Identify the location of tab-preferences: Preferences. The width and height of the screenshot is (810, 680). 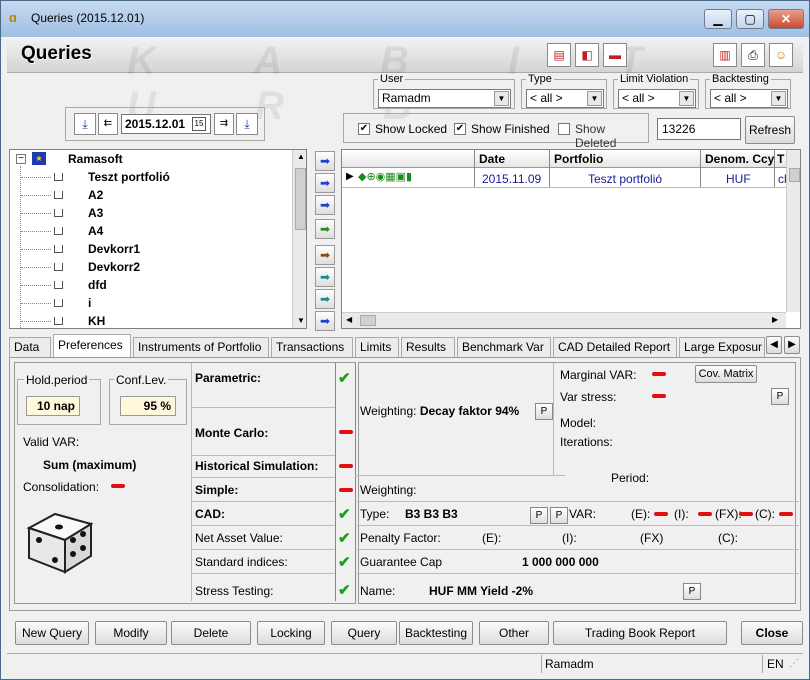
(92, 346).